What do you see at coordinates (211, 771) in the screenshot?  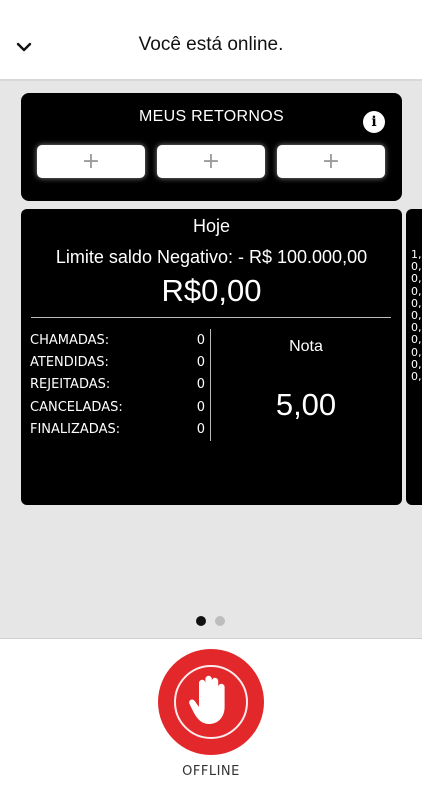 I see `offline-label: OFFLINE` at bounding box center [211, 771].